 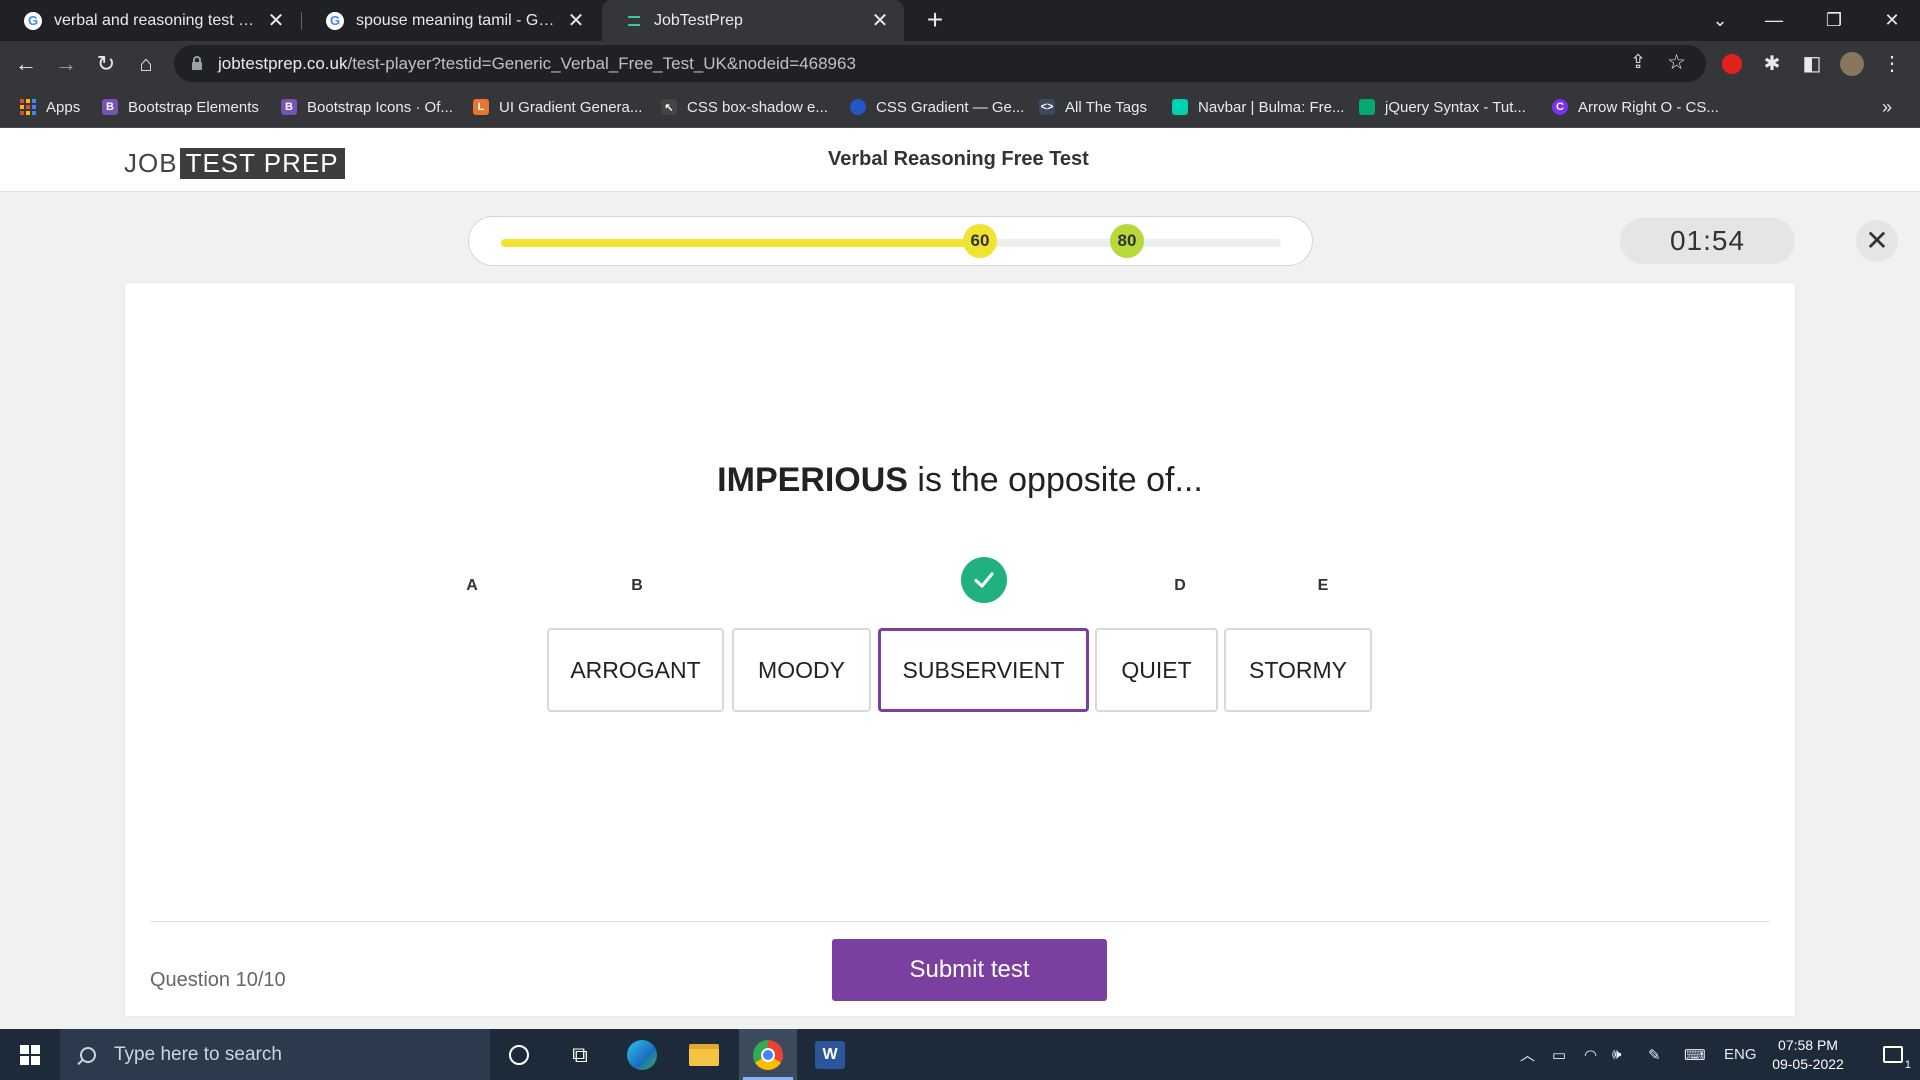 What do you see at coordinates (753, 20) in the screenshot?
I see `browser-tab-3-active: JobTestPrep ✕` at bounding box center [753, 20].